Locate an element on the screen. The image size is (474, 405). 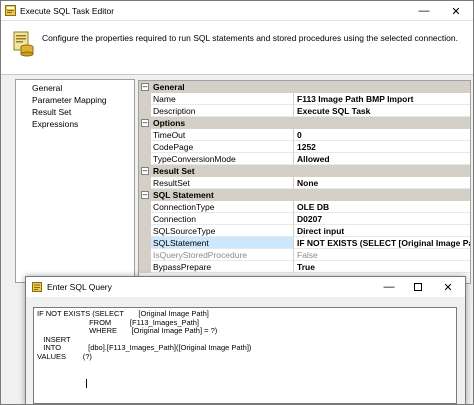
property-name: Connection is located at coordinates (222, 219).